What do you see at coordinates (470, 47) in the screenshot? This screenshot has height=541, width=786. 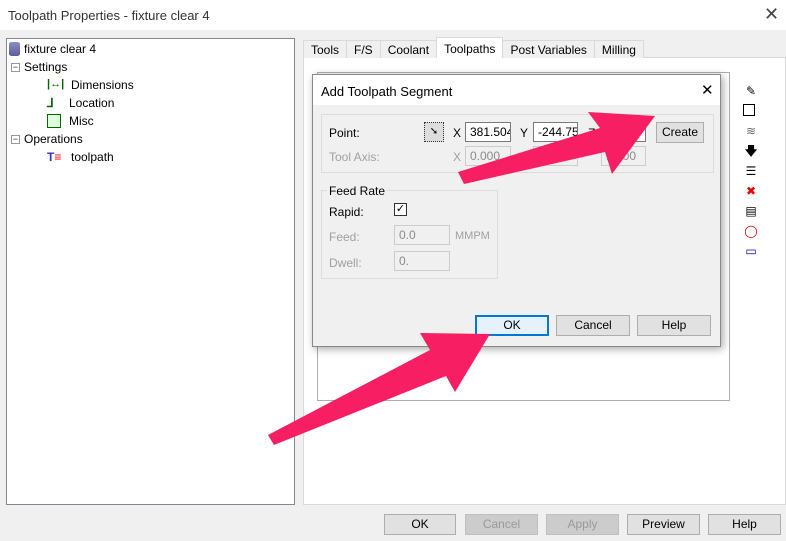 I see `tab-toolpaths: Toolpaths` at bounding box center [470, 47].